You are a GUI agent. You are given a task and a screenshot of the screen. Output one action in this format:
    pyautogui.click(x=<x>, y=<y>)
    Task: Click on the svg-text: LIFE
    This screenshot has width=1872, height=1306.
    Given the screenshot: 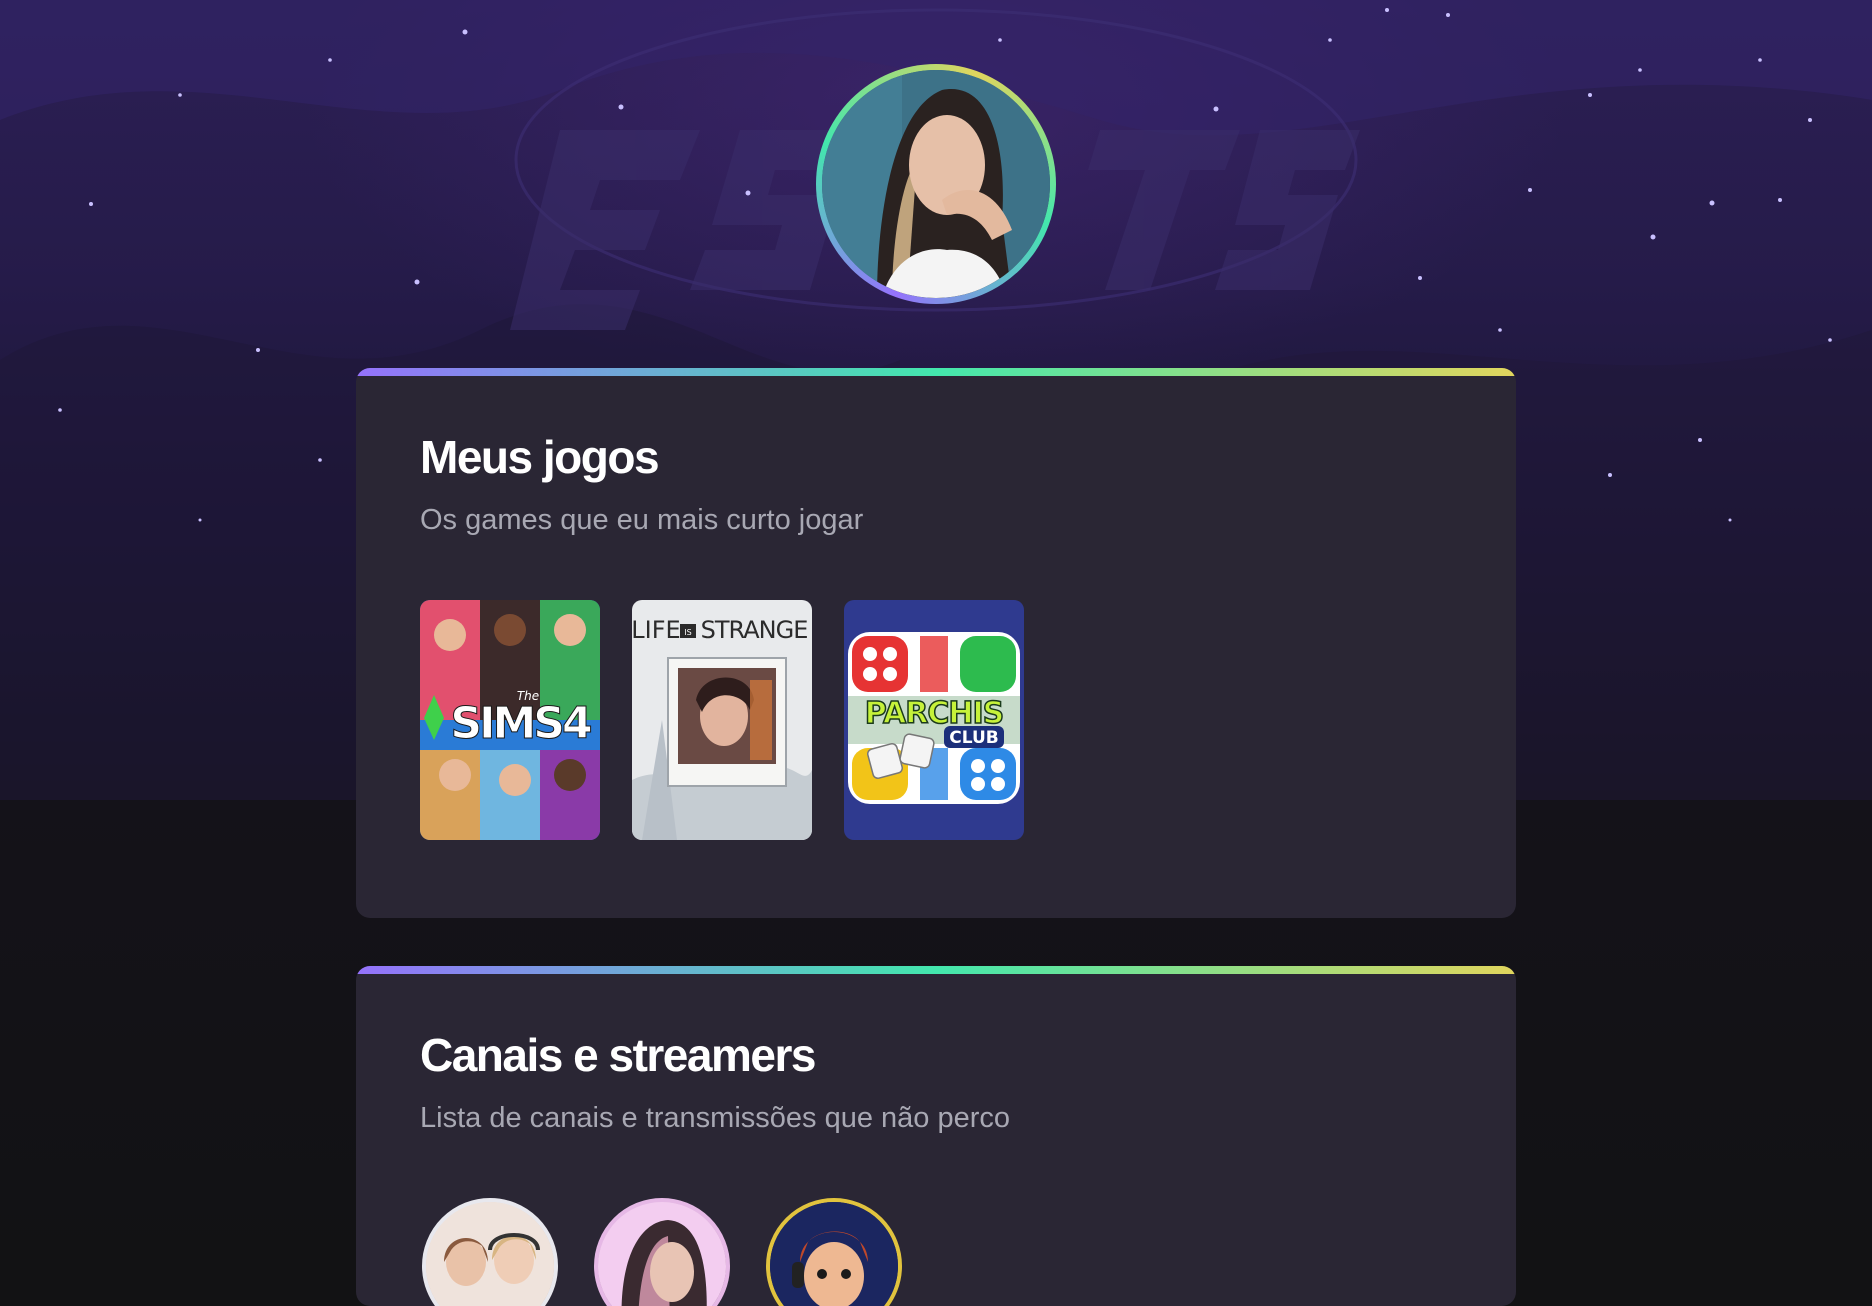 What is the action you would take?
    pyautogui.click(x=656, y=630)
    